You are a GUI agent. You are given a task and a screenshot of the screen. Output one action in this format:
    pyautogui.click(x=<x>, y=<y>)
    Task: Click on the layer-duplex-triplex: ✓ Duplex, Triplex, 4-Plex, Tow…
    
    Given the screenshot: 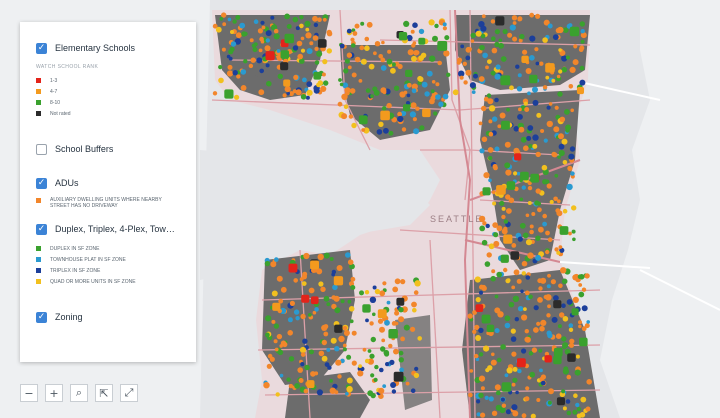 What is the action you would take?
    pyautogui.click(x=111, y=229)
    